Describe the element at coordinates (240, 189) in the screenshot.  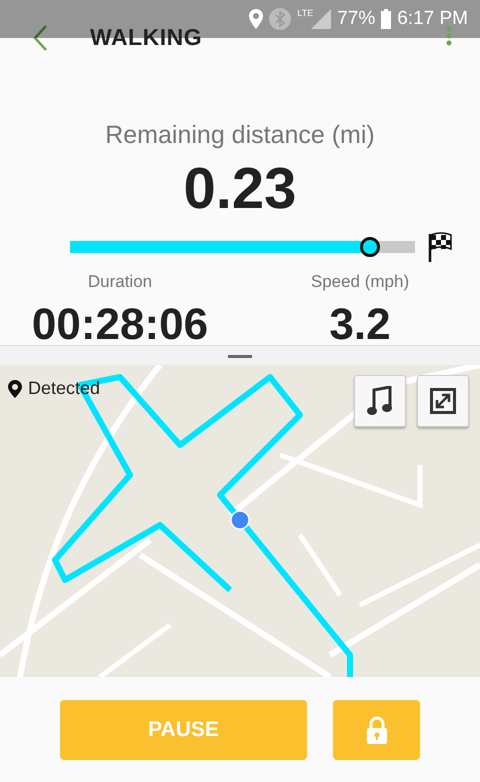
I see `remaining-value: 0.23` at that location.